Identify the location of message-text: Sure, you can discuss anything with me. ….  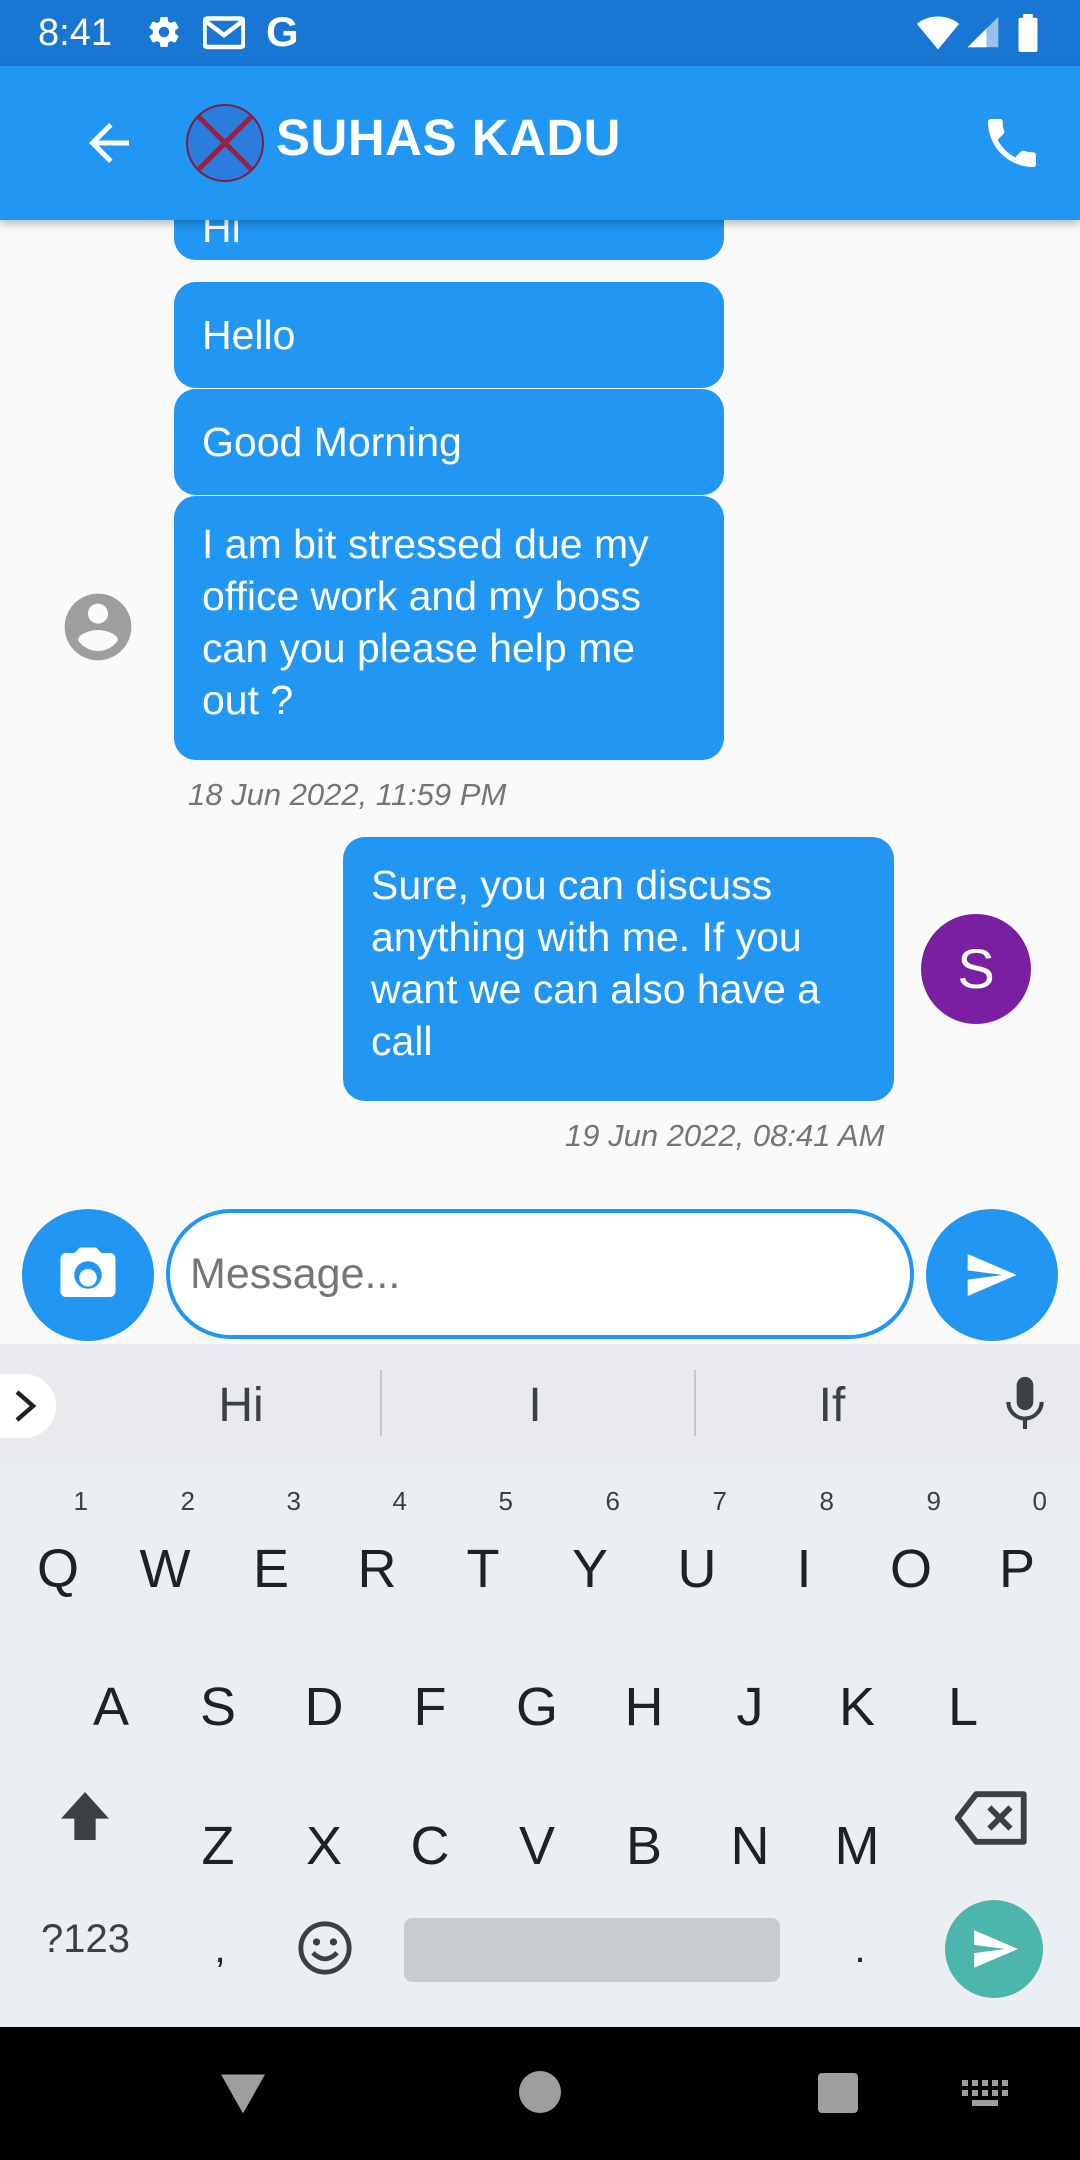
(595, 963).